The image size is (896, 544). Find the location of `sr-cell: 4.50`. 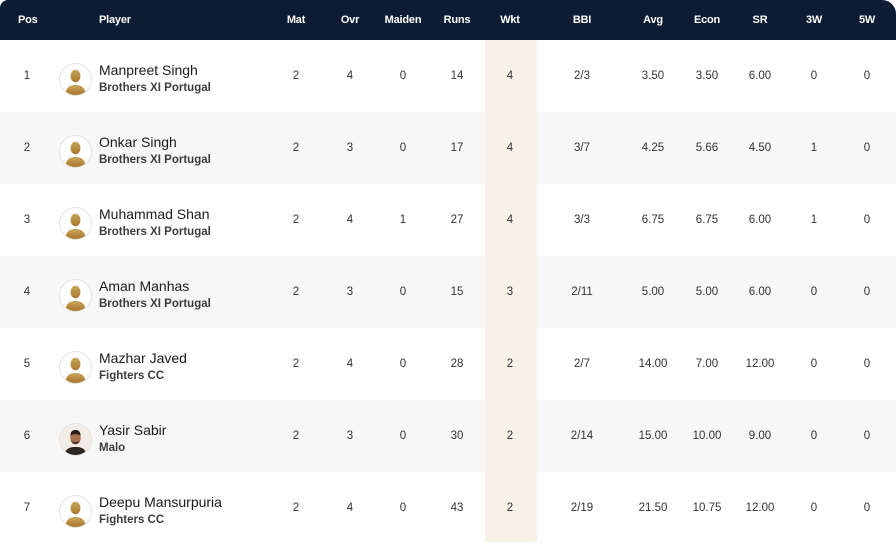

sr-cell: 4.50 is located at coordinates (760, 148).